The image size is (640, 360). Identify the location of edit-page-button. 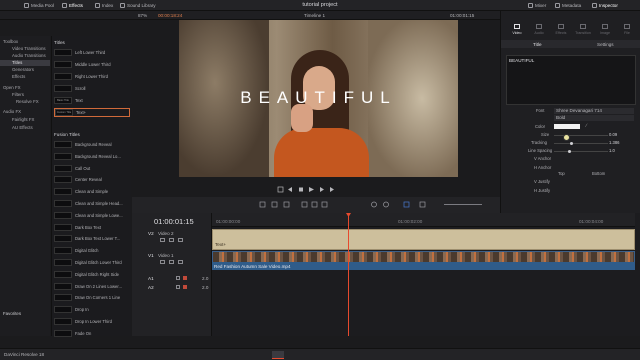
(278, 355).